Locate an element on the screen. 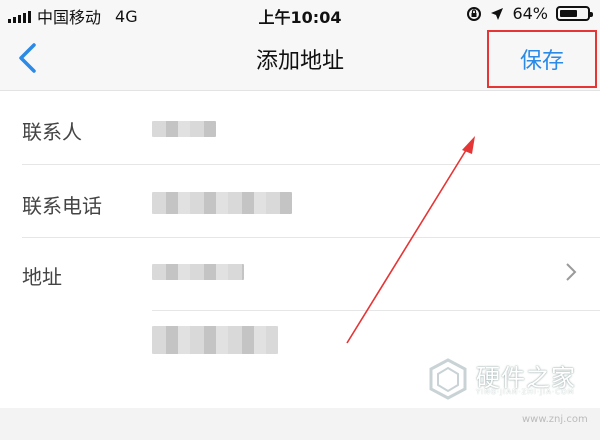  watermark-url: www.znj.com is located at coordinates (555, 419).